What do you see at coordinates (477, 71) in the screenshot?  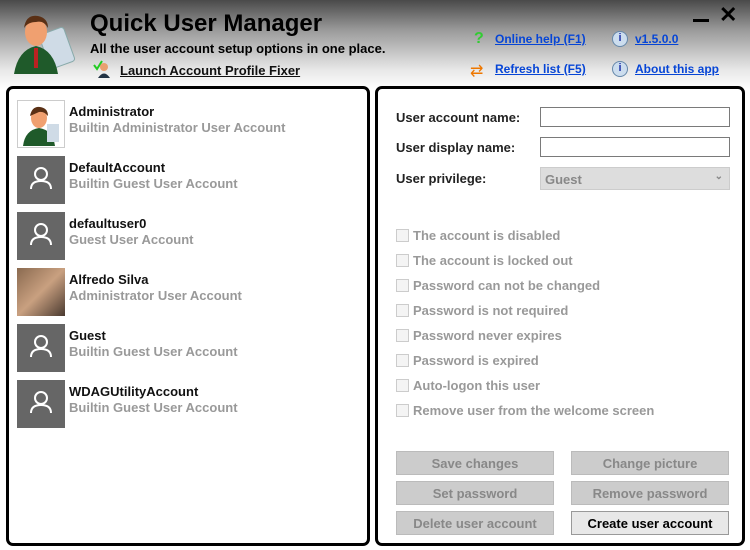 I see `refresh-icon: ⇄` at bounding box center [477, 71].